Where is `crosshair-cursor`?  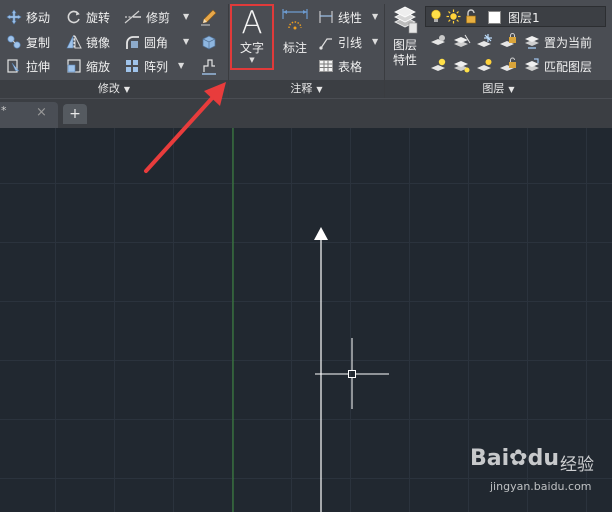 crosshair-cursor is located at coordinates (352, 373).